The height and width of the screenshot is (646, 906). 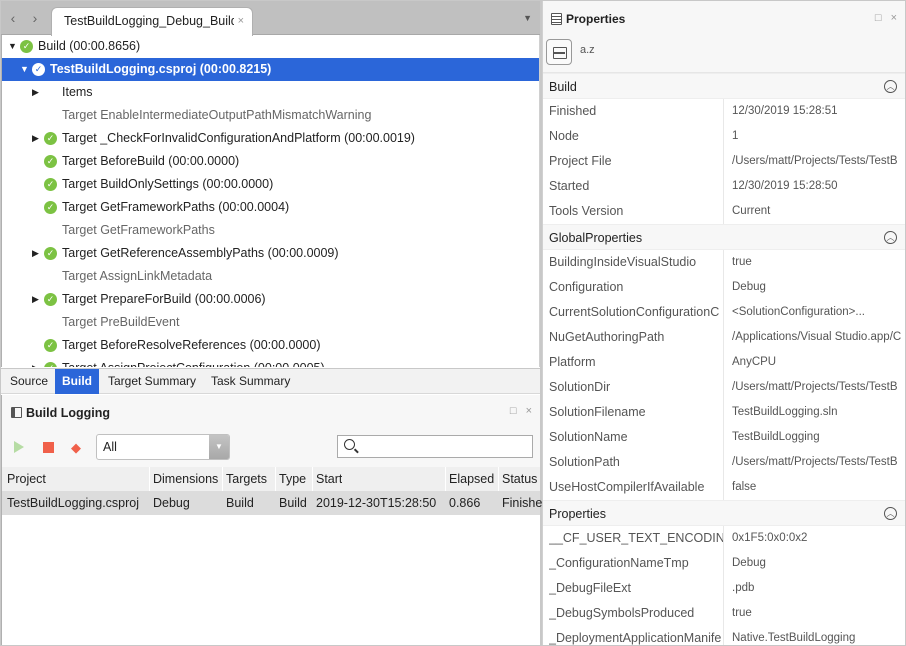 What do you see at coordinates (724, 563) in the screenshot?
I see `property-row: _ConfigurationNameTmp Debug` at bounding box center [724, 563].